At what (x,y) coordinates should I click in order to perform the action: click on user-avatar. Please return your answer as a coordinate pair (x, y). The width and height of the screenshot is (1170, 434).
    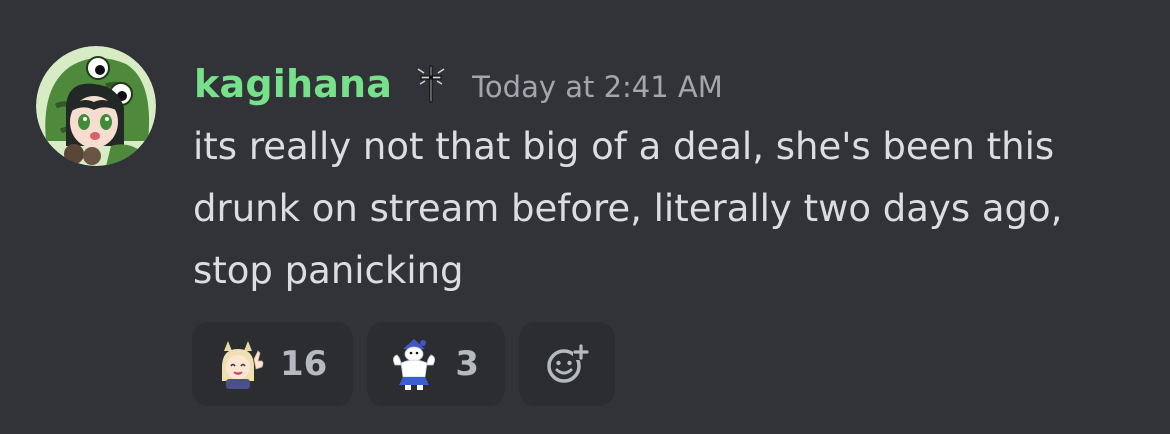
    Looking at the image, I should click on (96, 106).